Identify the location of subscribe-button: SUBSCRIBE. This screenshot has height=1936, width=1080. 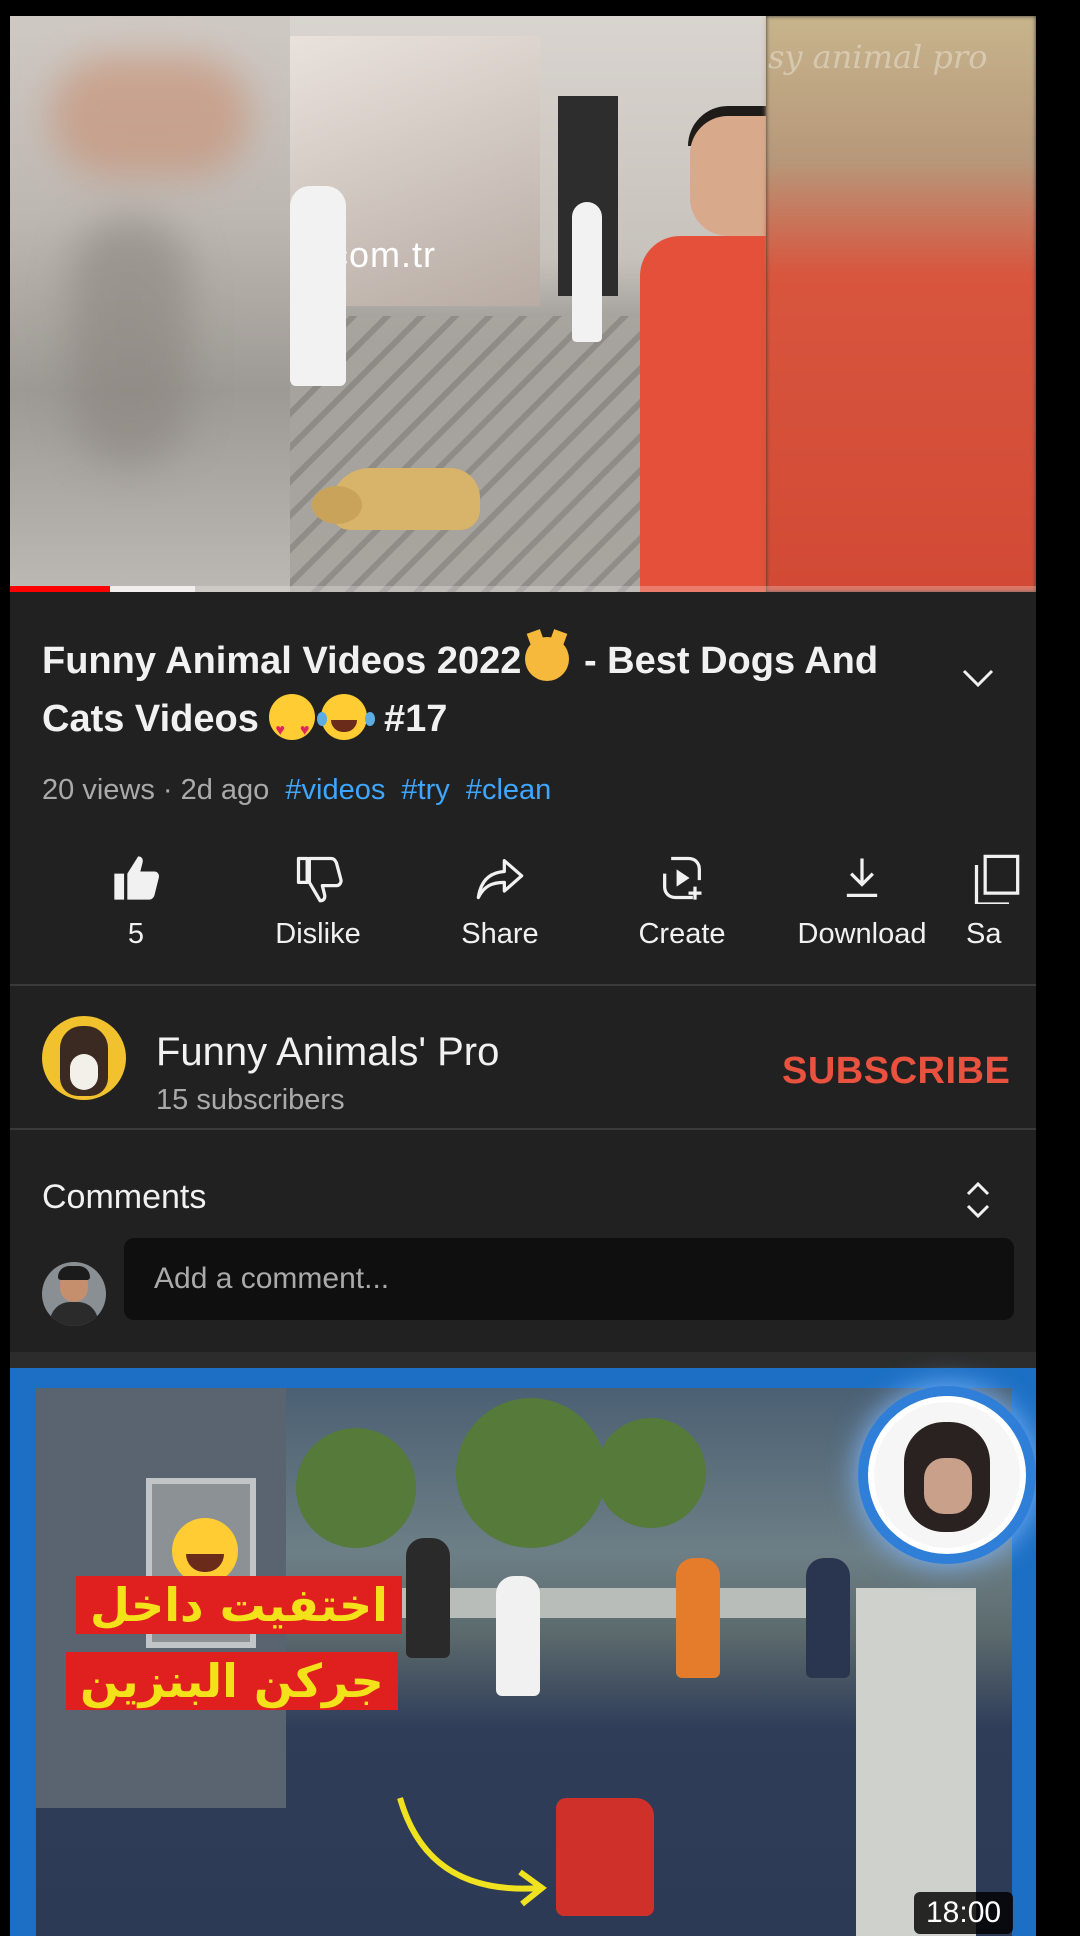
(896, 1071).